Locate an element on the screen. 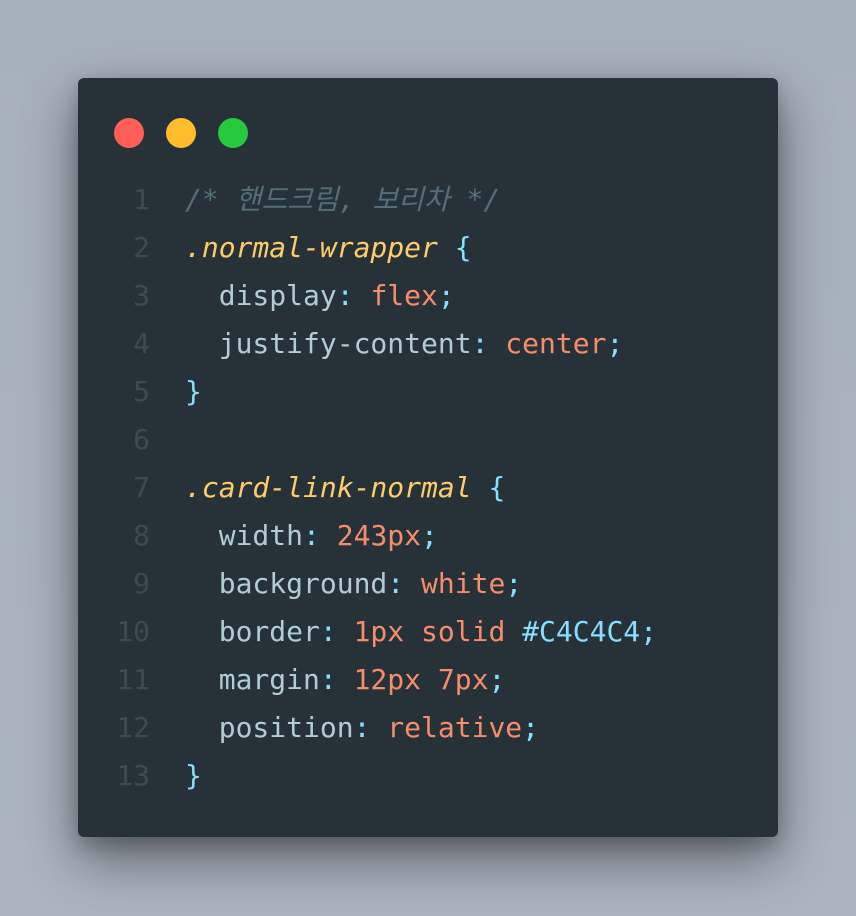  code-token-prop: justify-content is located at coordinates (328, 343).